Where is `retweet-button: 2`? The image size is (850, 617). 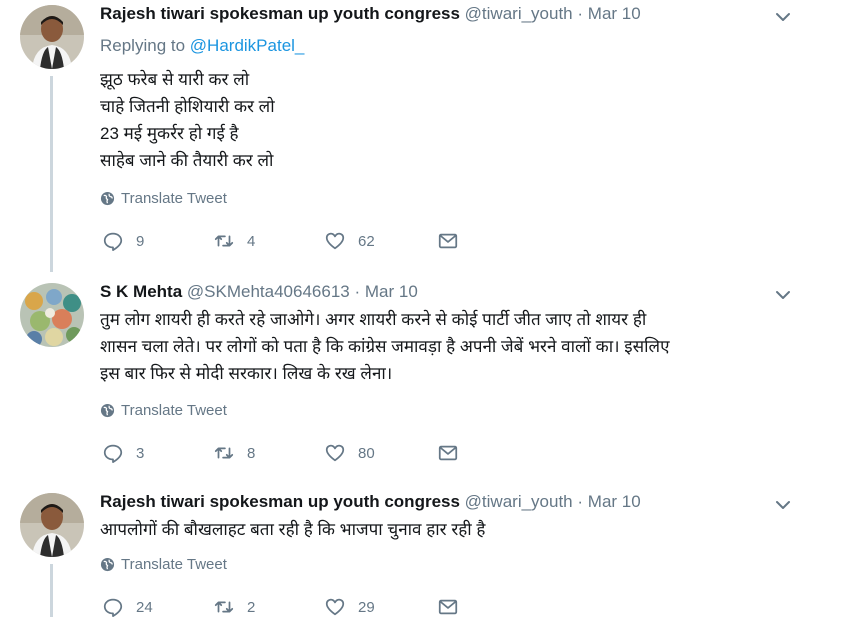
retweet-button: 2 is located at coordinates (268, 606).